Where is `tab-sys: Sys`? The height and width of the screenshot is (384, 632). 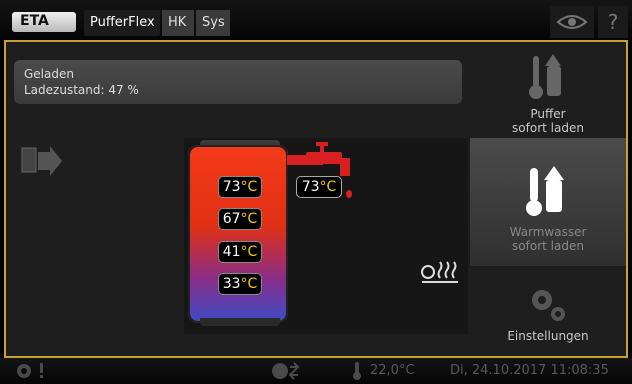
tab-sys: Sys is located at coordinates (213, 23).